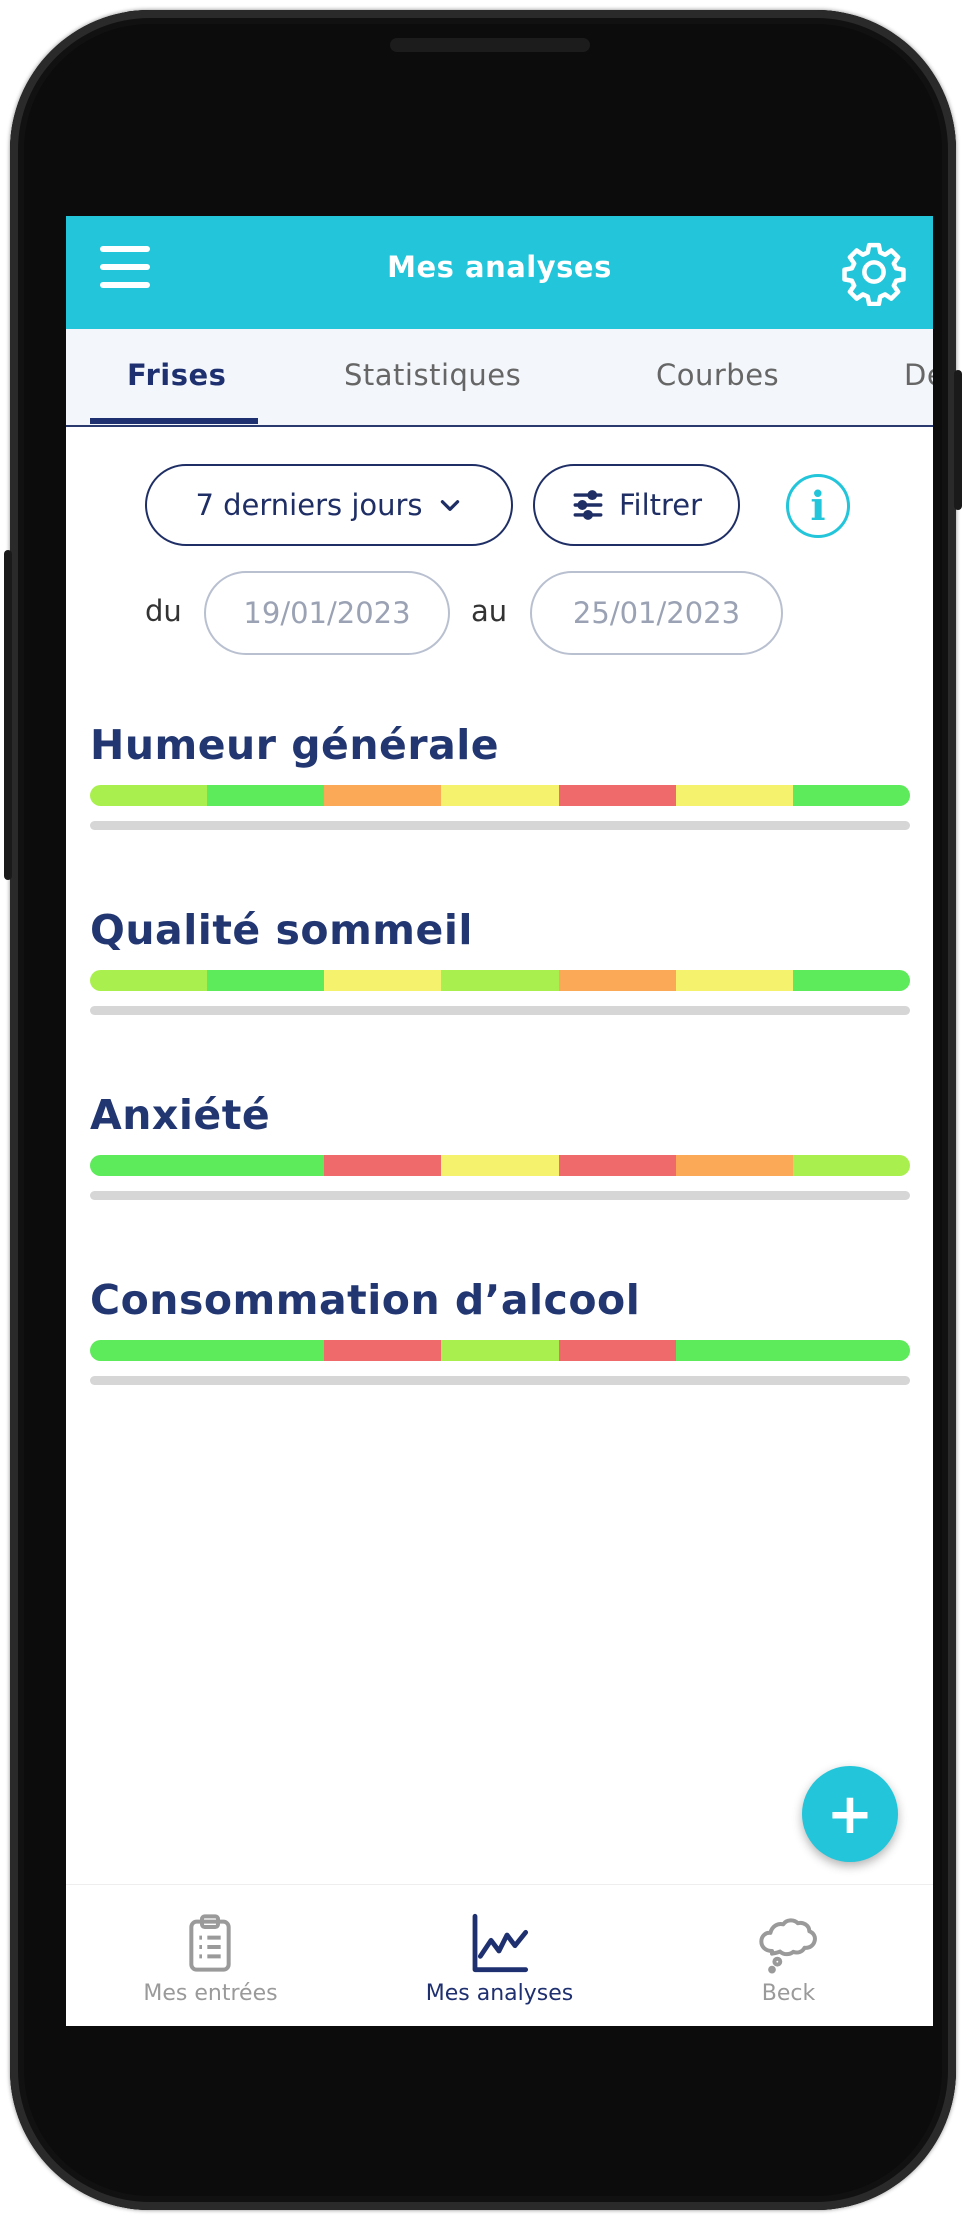 This screenshot has height=2223, width=966. What do you see at coordinates (490, 45) in the screenshot?
I see `earpiece-speaker` at bounding box center [490, 45].